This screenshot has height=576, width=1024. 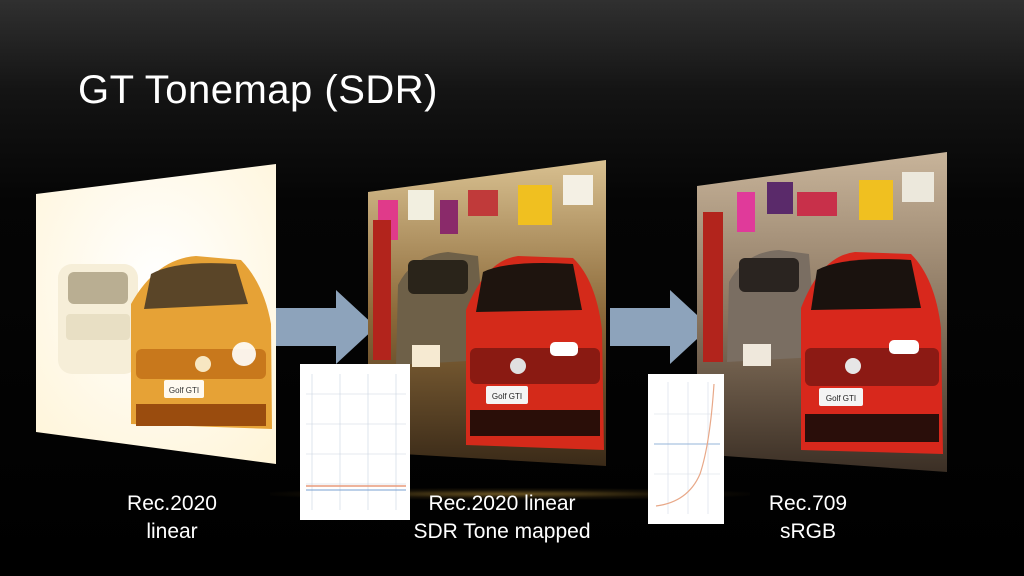 What do you see at coordinates (502, 518) in the screenshot?
I see `caption-rec2020-tonemapped: Rec.2020 linear SDR Tone mapped` at bounding box center [502, 518].